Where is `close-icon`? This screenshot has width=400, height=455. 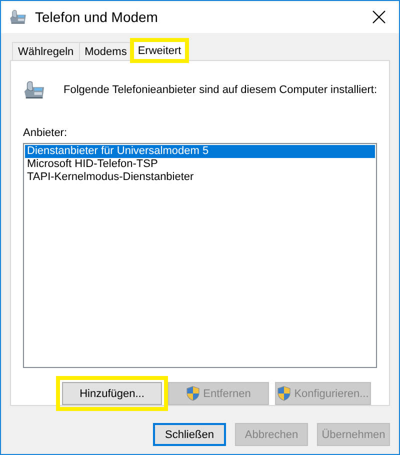
close-icon is located at coordinates (379, 17).